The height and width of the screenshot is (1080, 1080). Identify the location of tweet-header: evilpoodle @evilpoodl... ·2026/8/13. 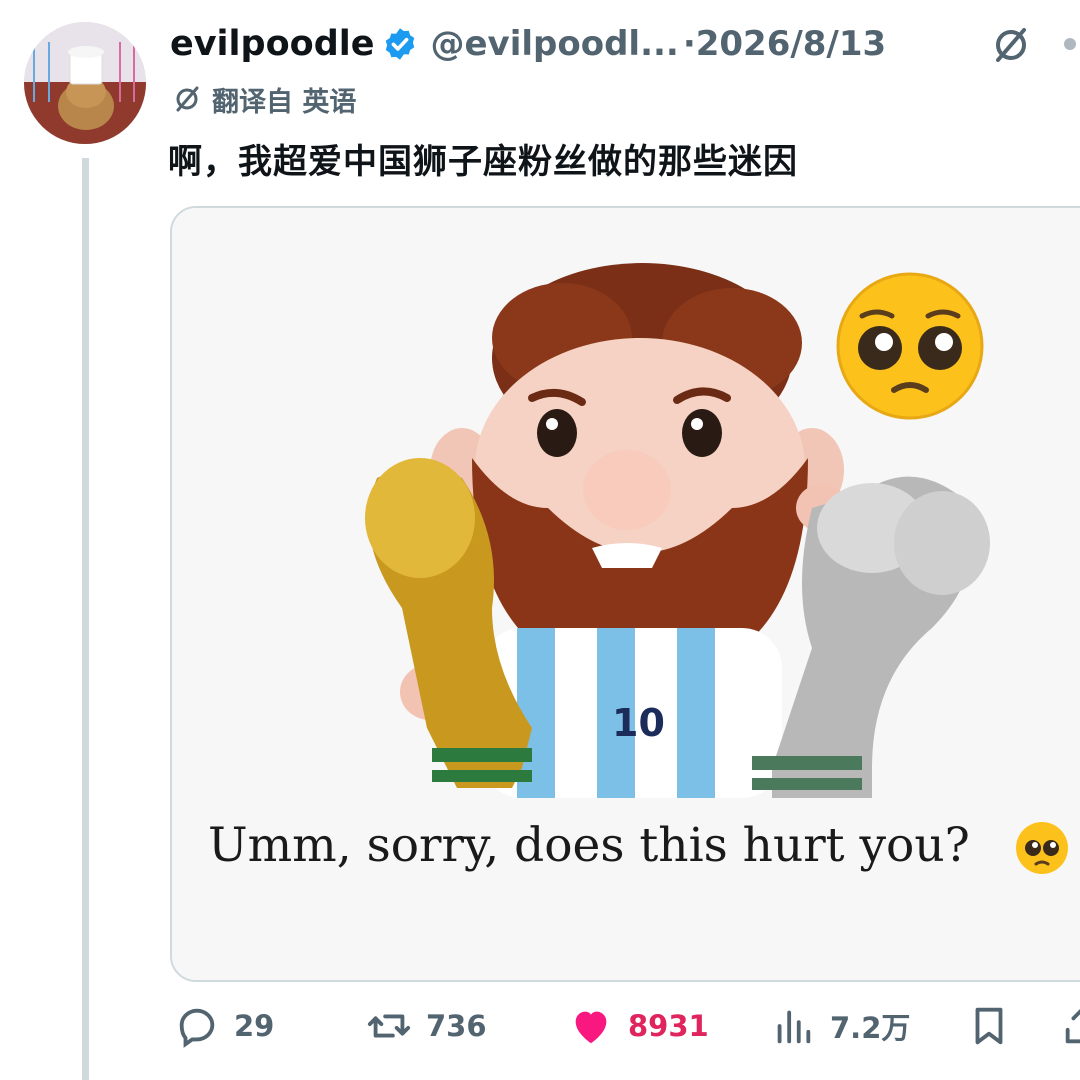
(625, 44).